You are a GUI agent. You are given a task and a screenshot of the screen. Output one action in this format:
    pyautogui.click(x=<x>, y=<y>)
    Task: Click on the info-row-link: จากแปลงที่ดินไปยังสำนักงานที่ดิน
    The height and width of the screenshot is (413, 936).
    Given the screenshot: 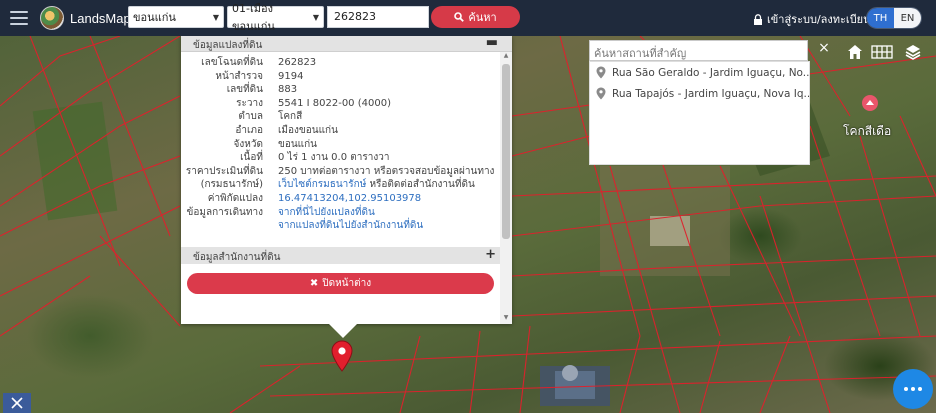 What is the action you would take?
    pyautogui.click(x=350, y=225)
    